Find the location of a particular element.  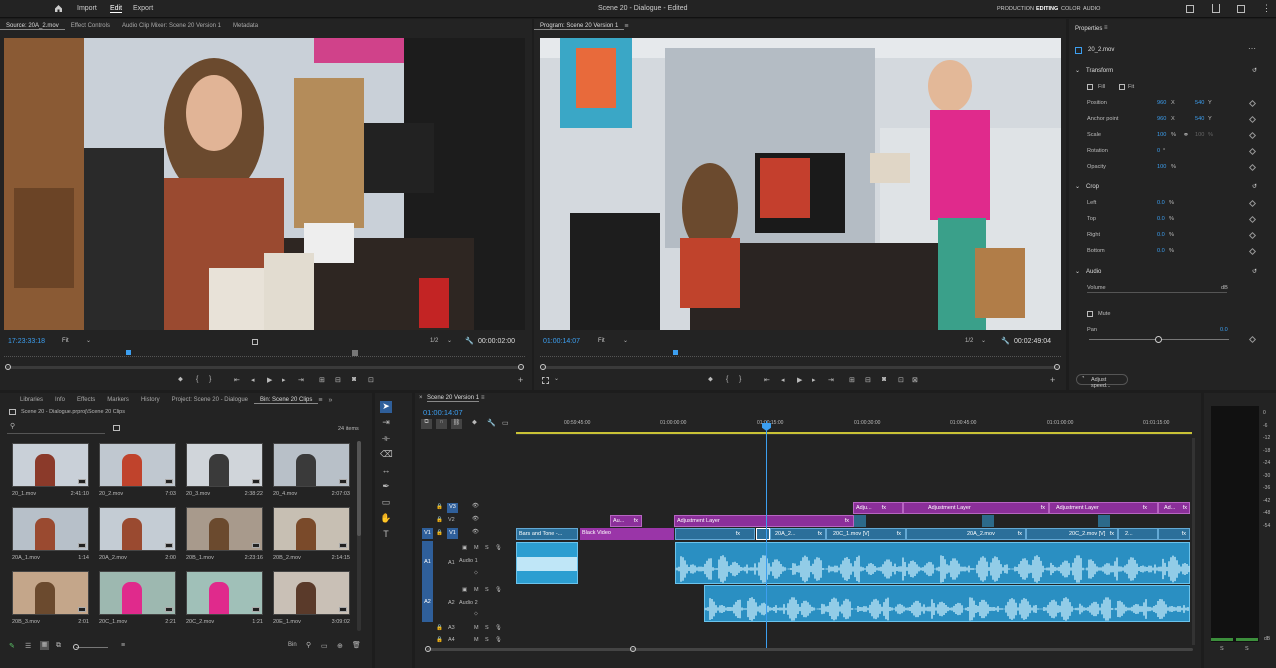

nest-icon: ⧉ is located at coordinates (426, 424).